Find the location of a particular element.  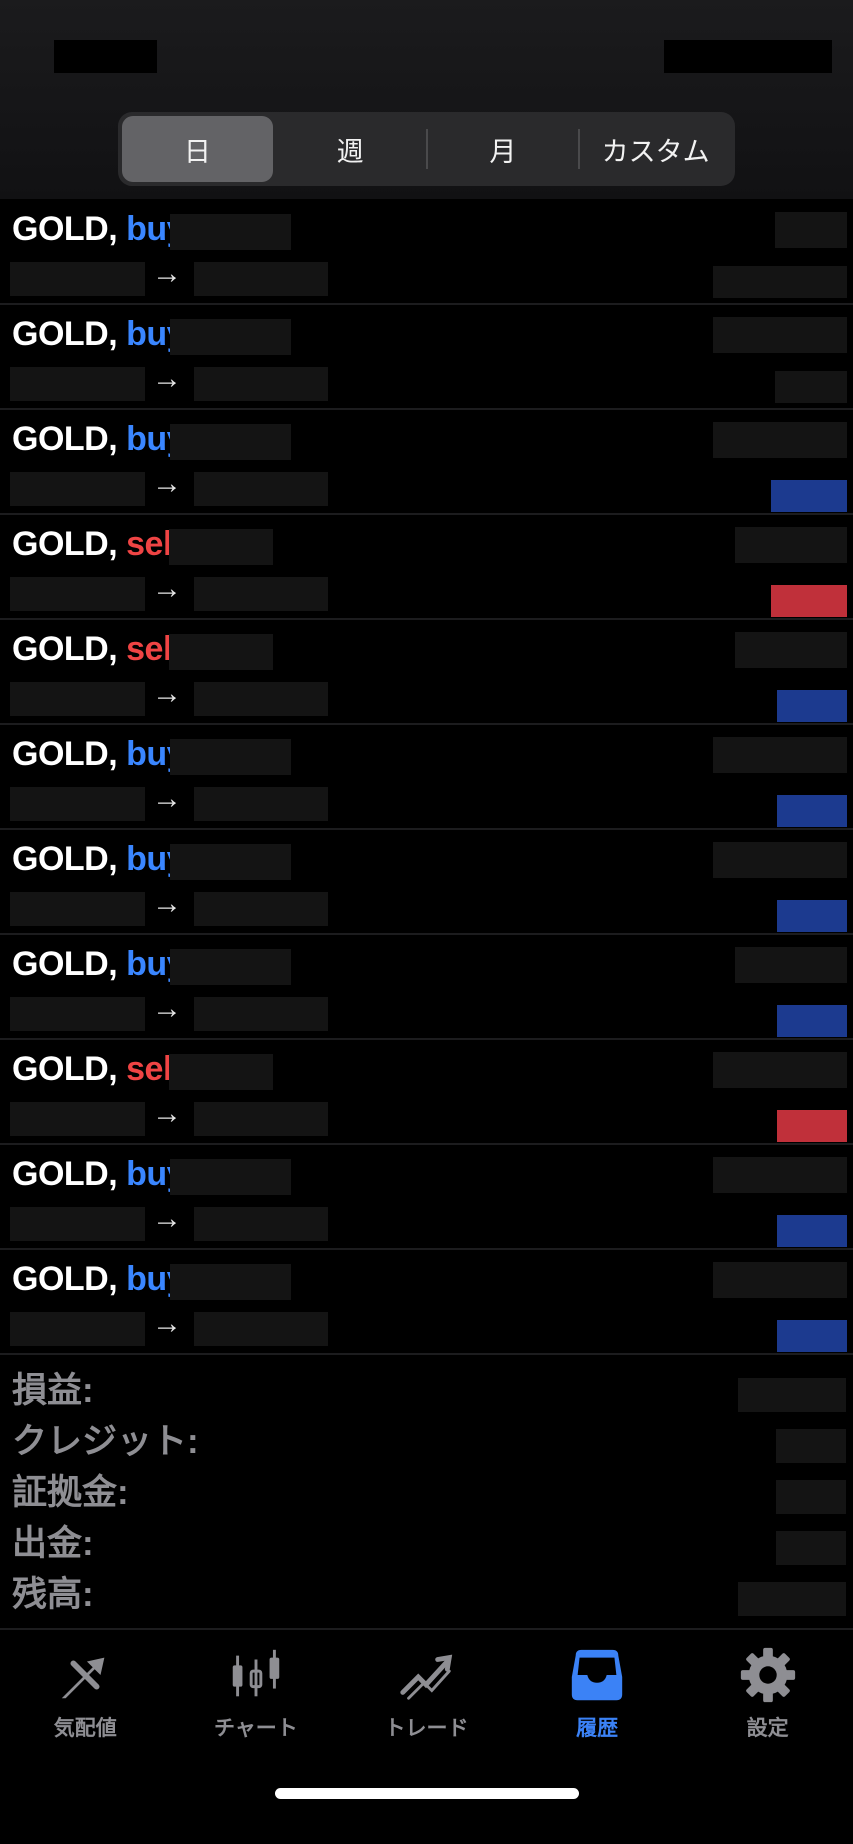

home-indicator is located at coordinates (427, 1793).